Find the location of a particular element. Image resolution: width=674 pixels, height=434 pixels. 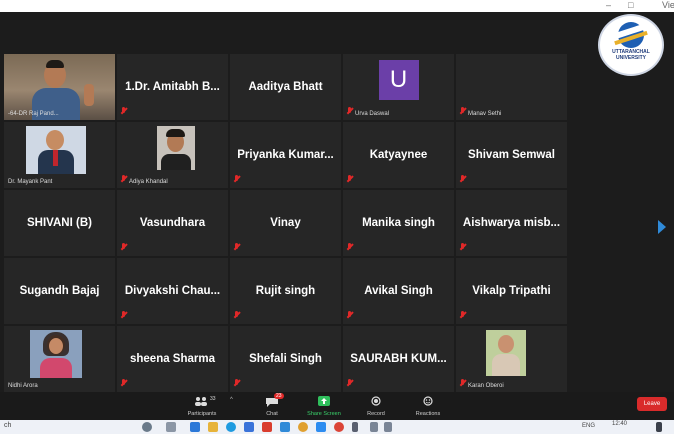

network-icon is located at coordinates (374, 427).